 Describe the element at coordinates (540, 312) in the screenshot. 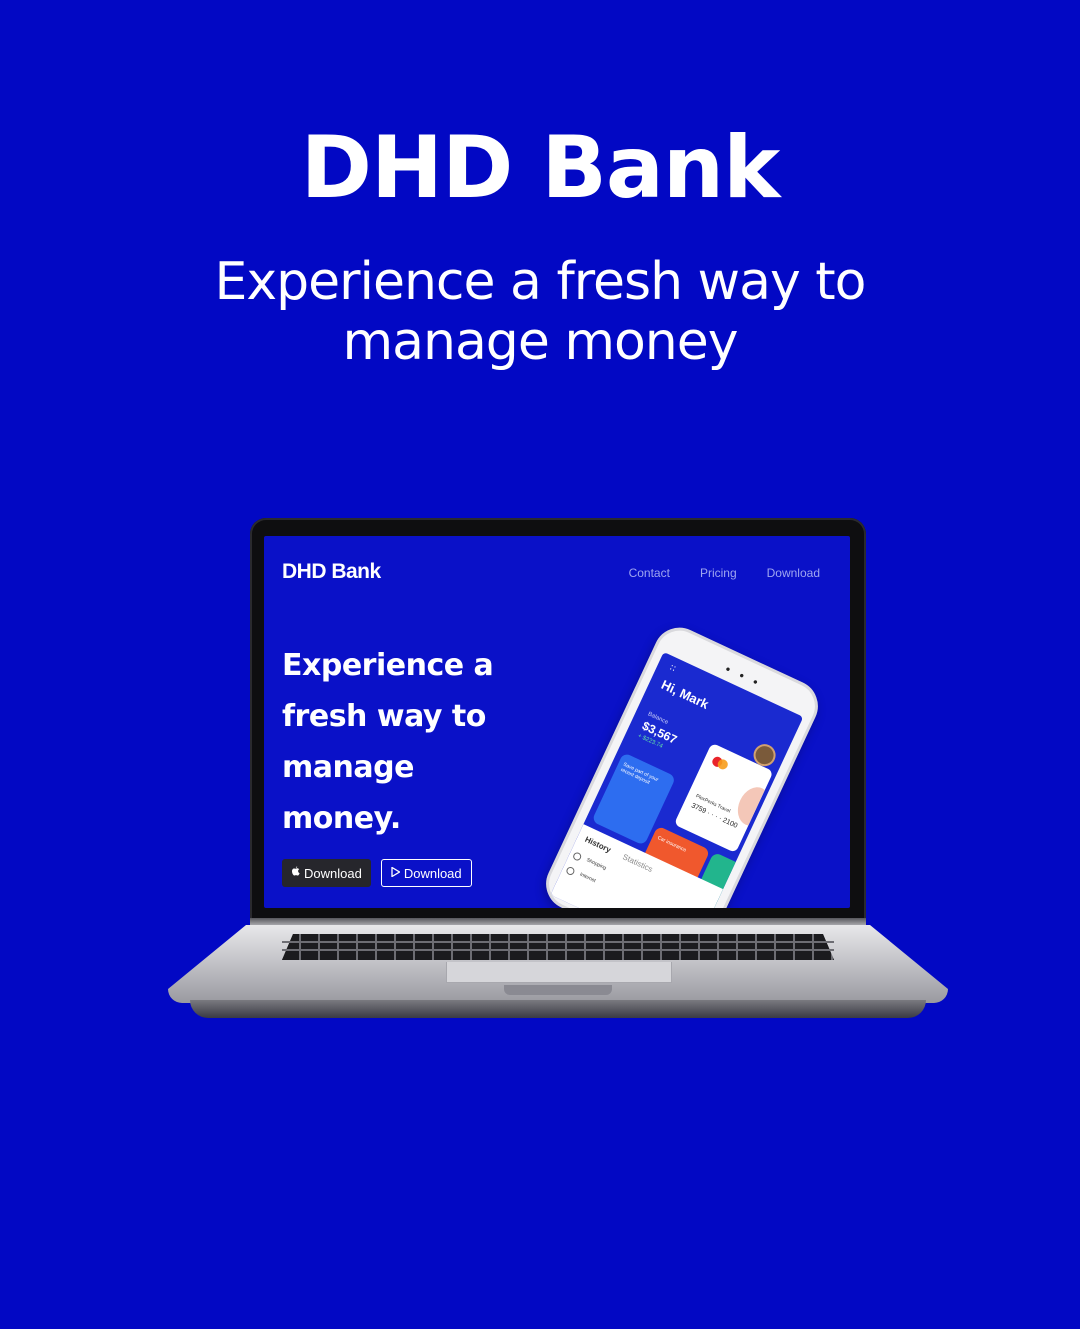

I see `hero-subtitle: Experience a fresh way to manage money` at that location.